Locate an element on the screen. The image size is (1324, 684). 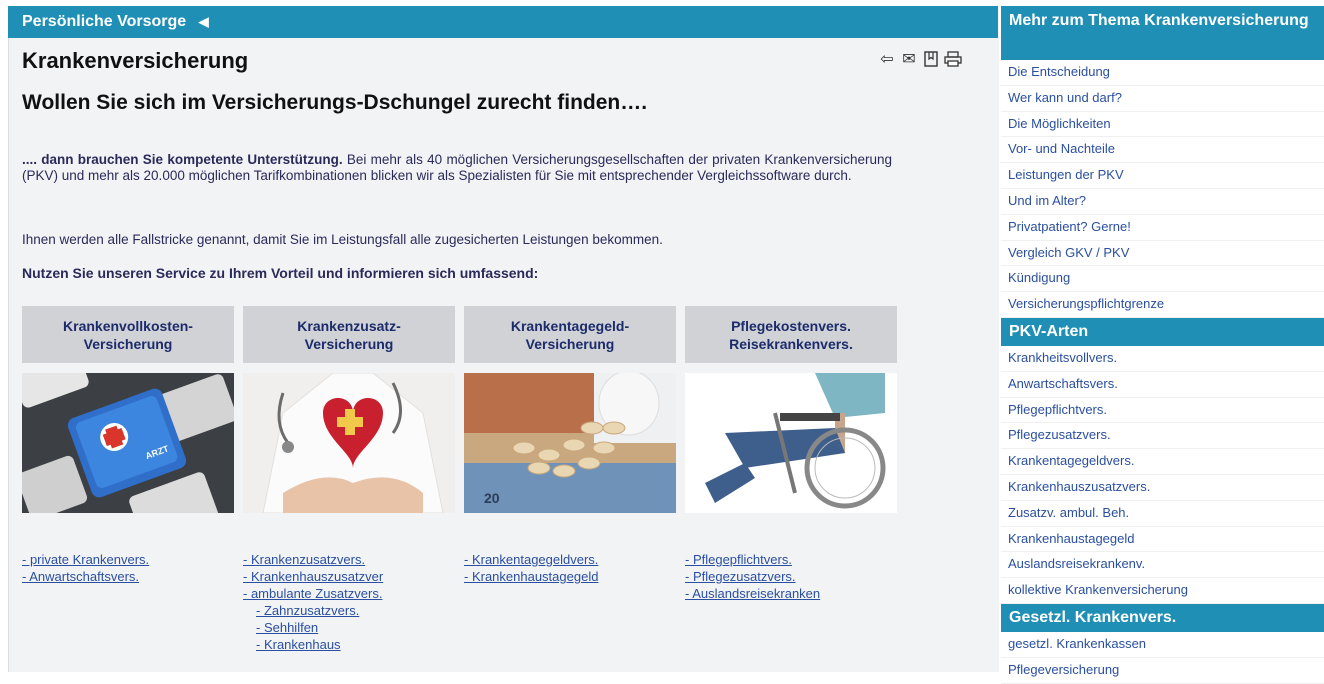
sidebar-item-pflegeversicherung: Pflegeversicherung is located at coordinates (1162, 671).